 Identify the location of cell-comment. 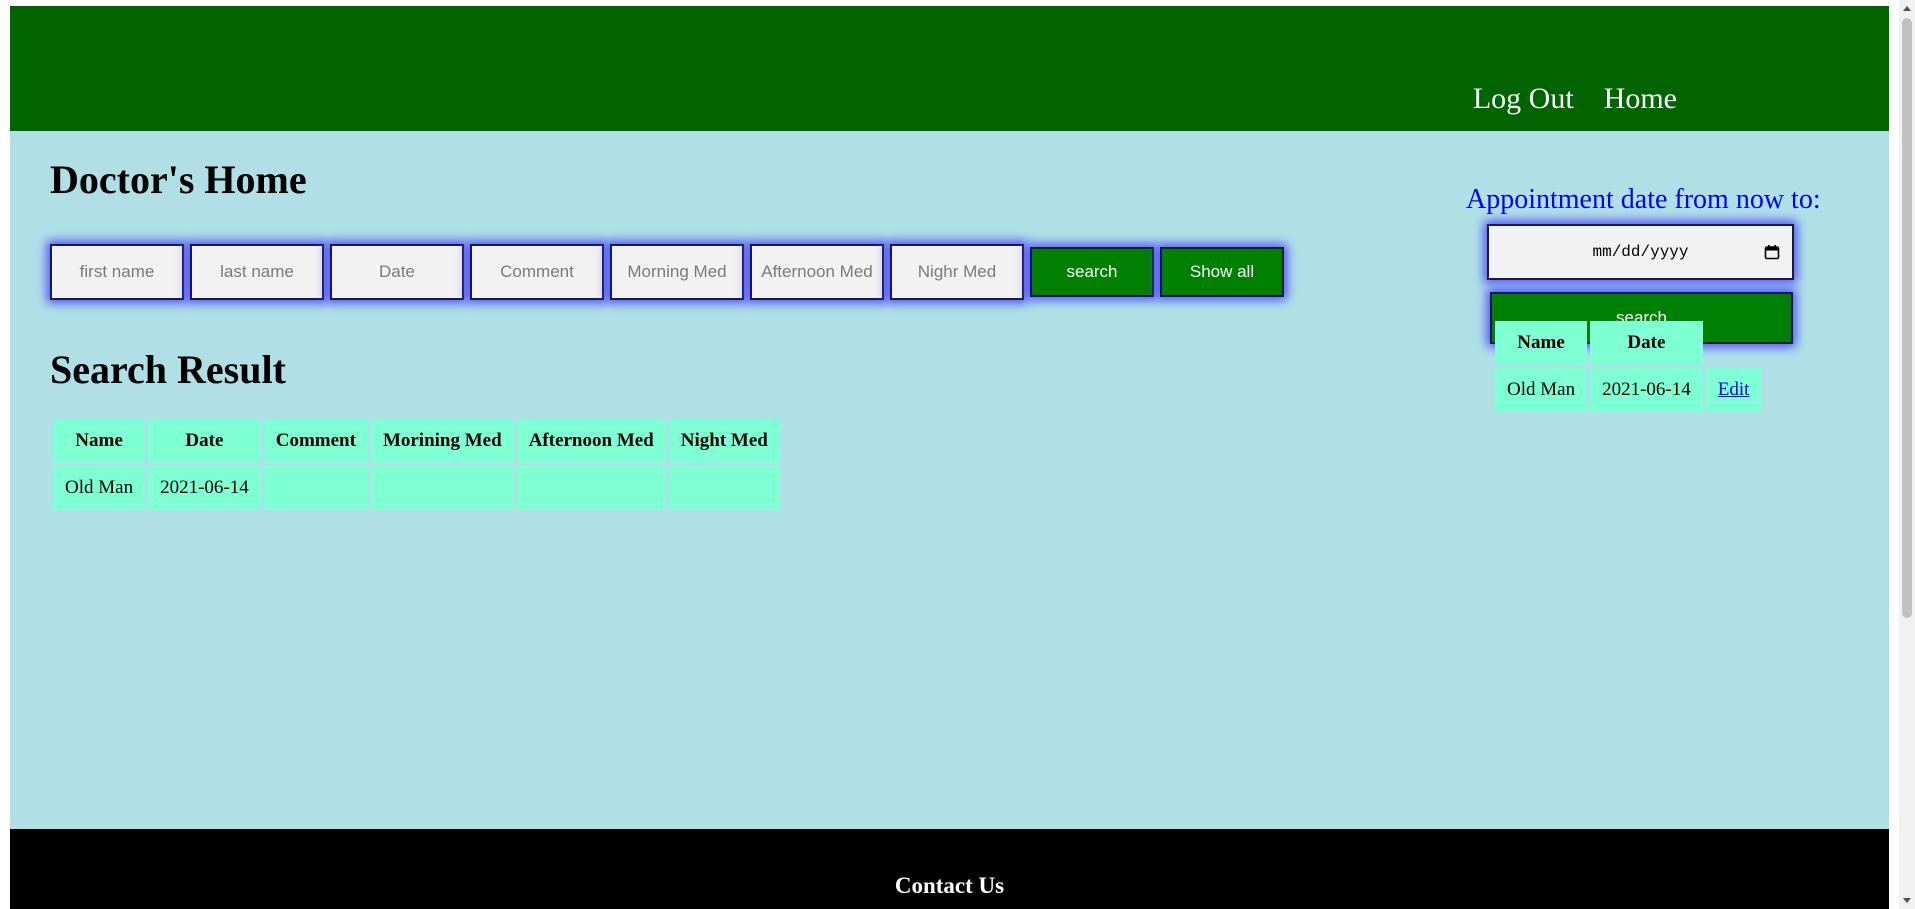
(315, 488).